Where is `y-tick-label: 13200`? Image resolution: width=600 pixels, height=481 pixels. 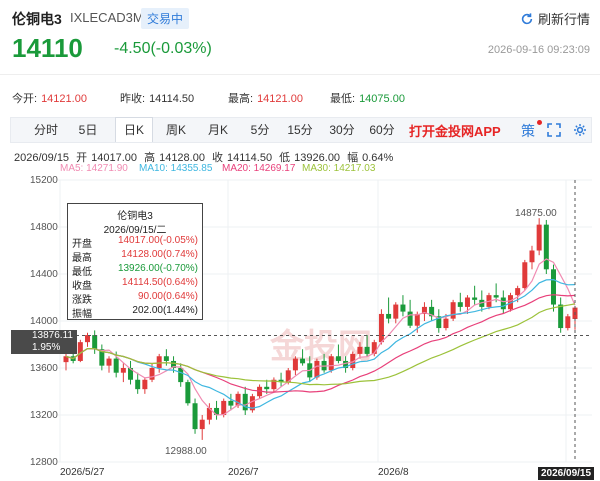 y-tick-label: 13200 is located at coordinates (44, 415).